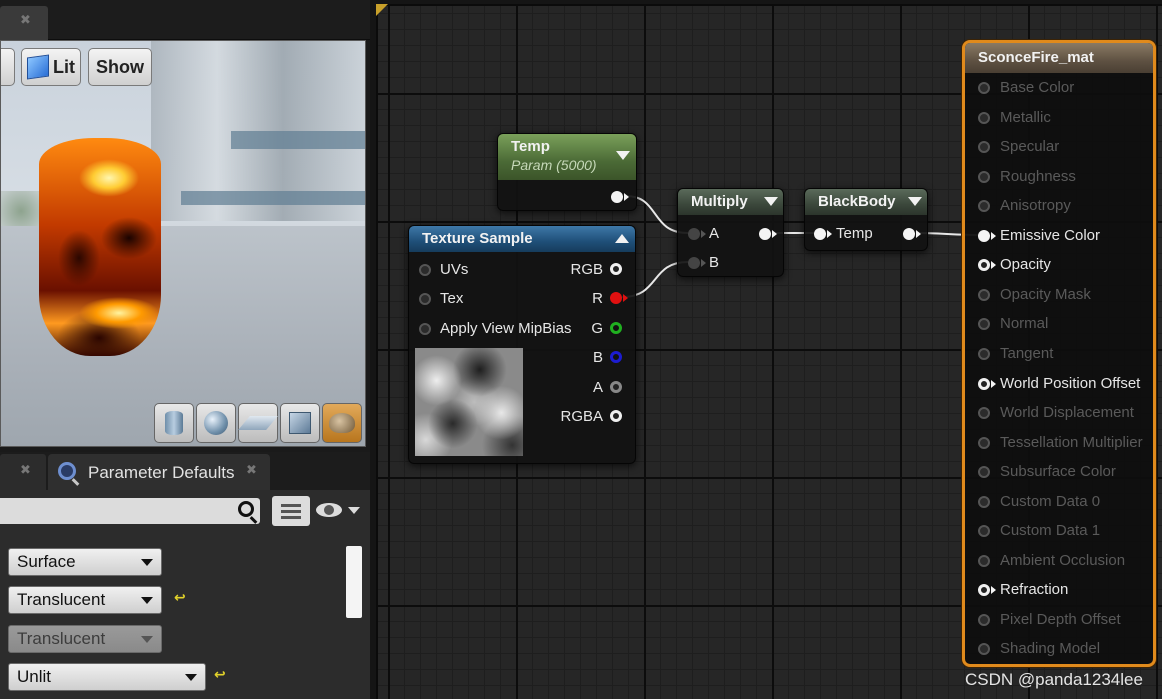 The height and width of the screenshot is (699, 1162). I want to click on material-domain-dropdown: Surface, so click(85, 562).